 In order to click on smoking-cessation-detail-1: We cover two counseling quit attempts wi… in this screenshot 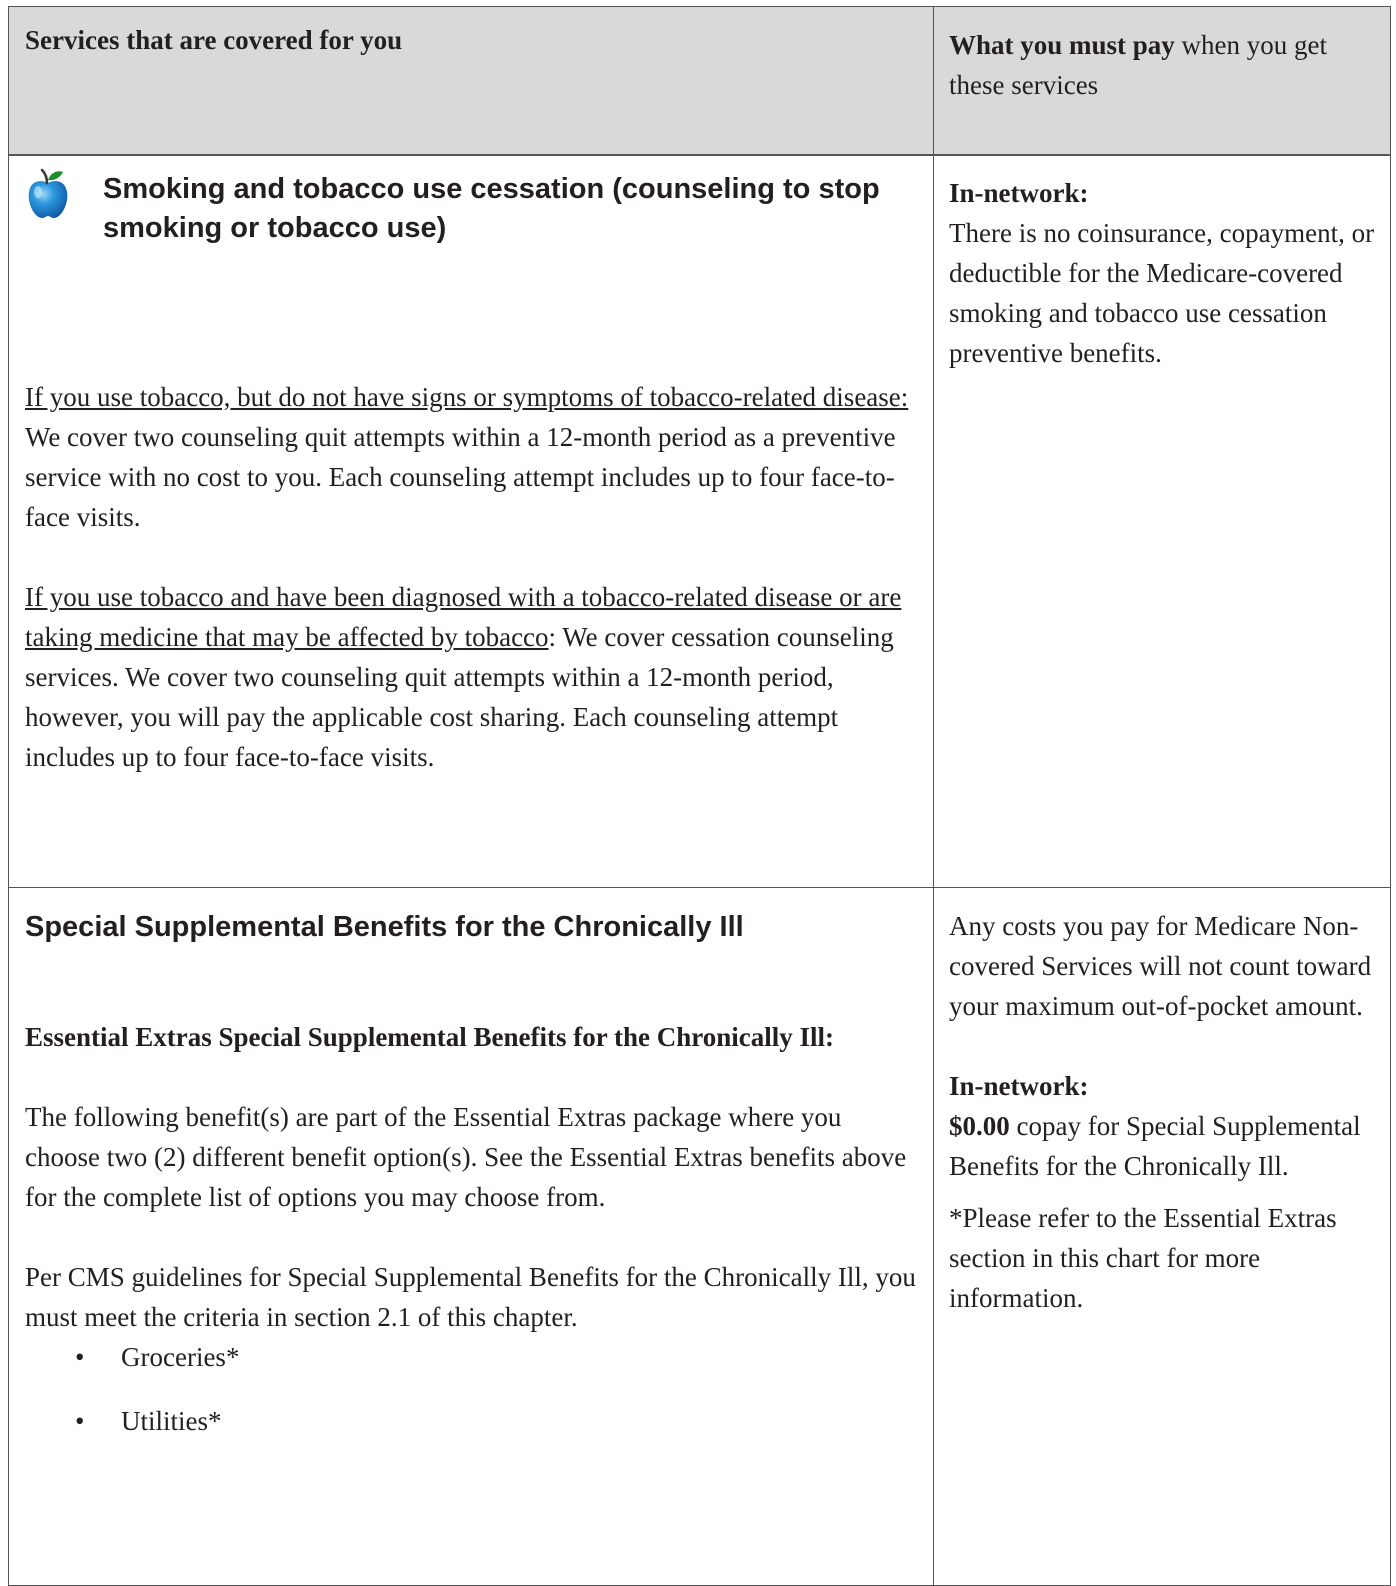, I will do `click(460, 477)`.